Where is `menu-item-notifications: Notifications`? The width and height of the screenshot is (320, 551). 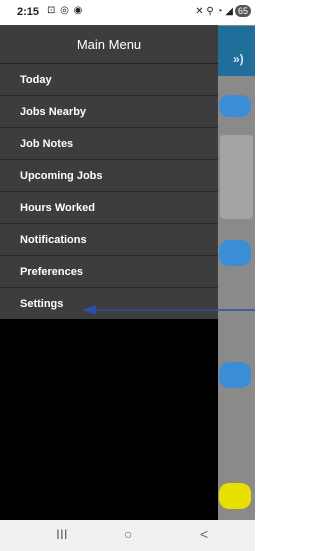 menu-item-notifications: Notifications is located at coordinates (109, 239).